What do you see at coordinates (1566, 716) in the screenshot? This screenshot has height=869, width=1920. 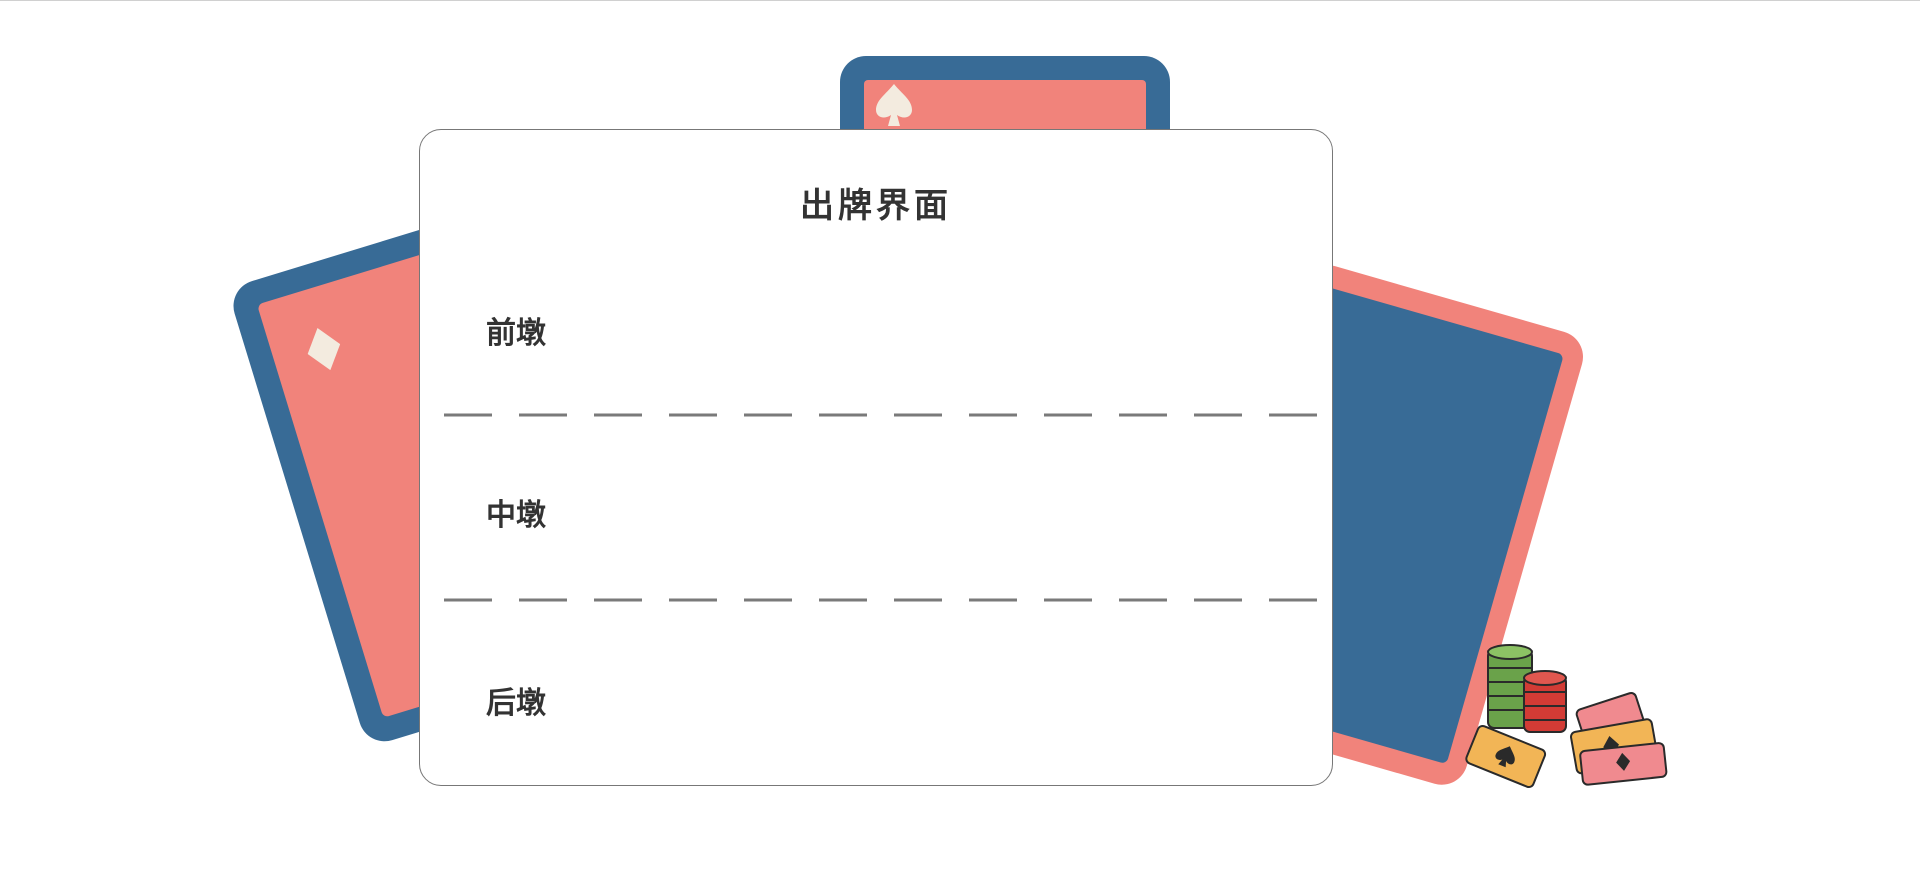 I see `poker-chips-icon` at bounding box center [1566, 716].